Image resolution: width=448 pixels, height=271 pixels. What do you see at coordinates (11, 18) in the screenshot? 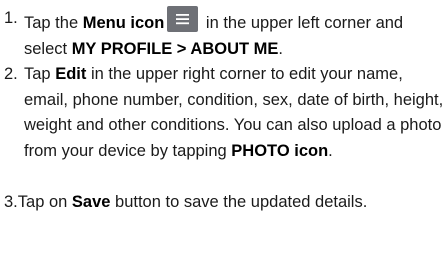
I see `step-1-number: 1.` at bounding box center [11, 18].